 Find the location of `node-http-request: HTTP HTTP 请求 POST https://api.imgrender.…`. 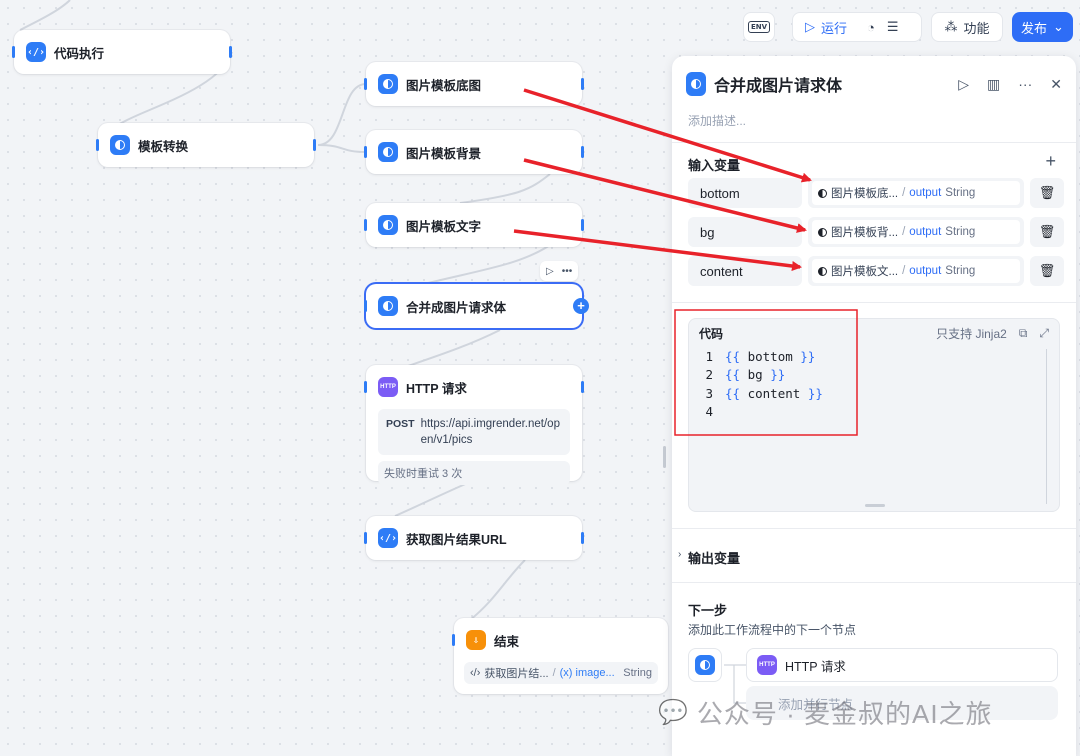

node-http-request: HTTP HTTP 请求 POST https://api.imgrender.… is located at coordinates (474, 425).